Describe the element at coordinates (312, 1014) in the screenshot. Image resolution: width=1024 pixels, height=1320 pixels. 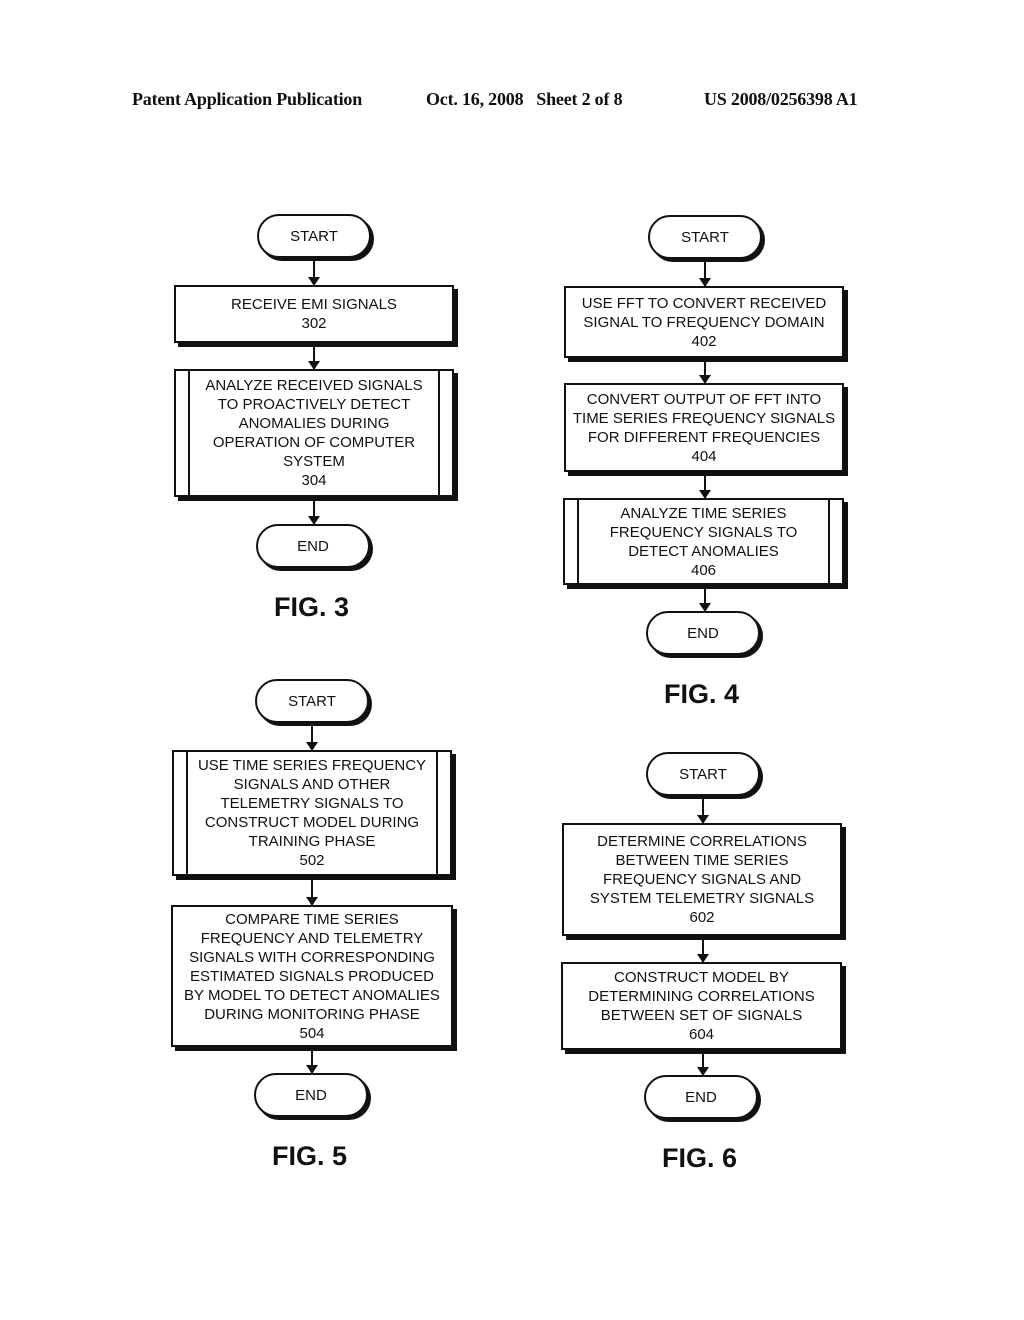
I see `step-text: DURING MONITORING PHASE` at that location.